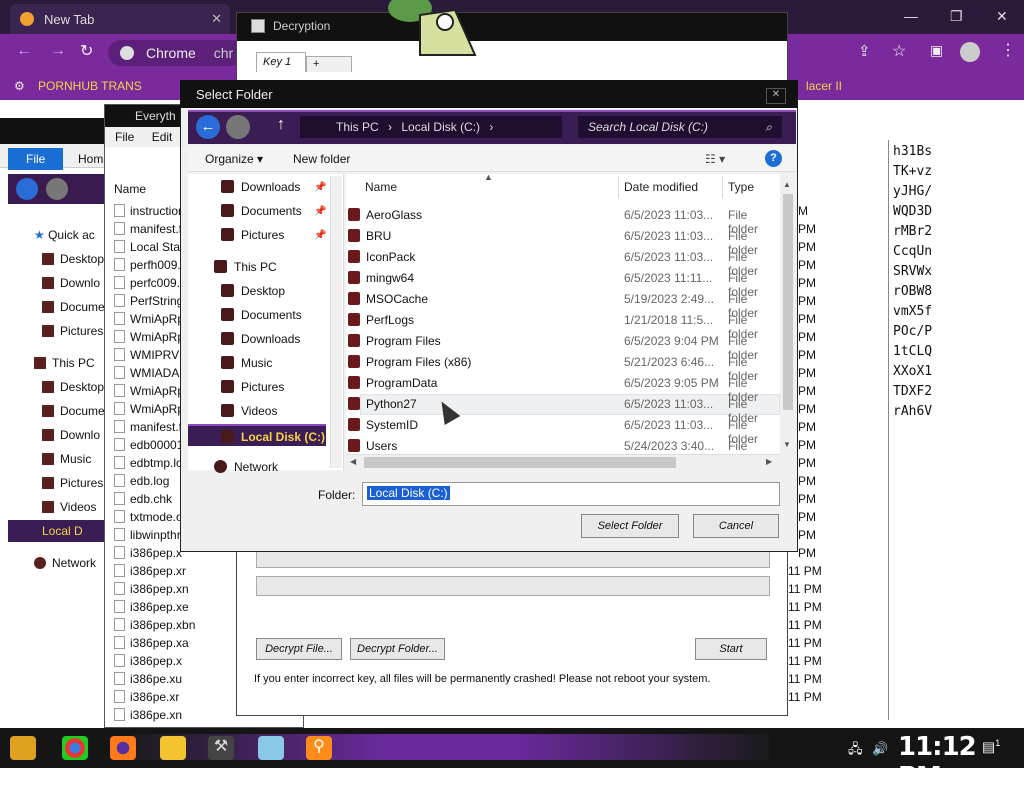 This screenshot has width=1024, height=792. Describe the element at coordinates (868, 751) in the screenshot. I see `system-tray: 🖧 🔊` at that location.